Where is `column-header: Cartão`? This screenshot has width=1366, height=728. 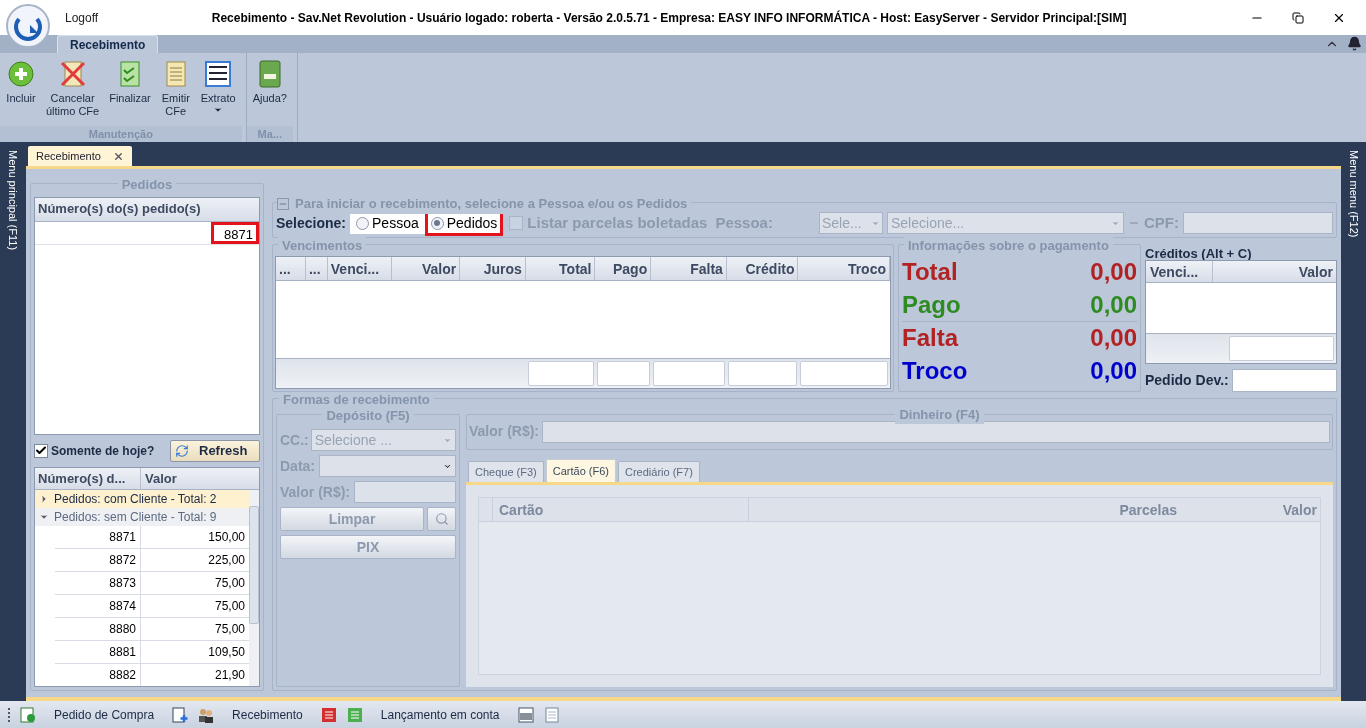 column-header: Cartão is located at coordinates (621, 509).